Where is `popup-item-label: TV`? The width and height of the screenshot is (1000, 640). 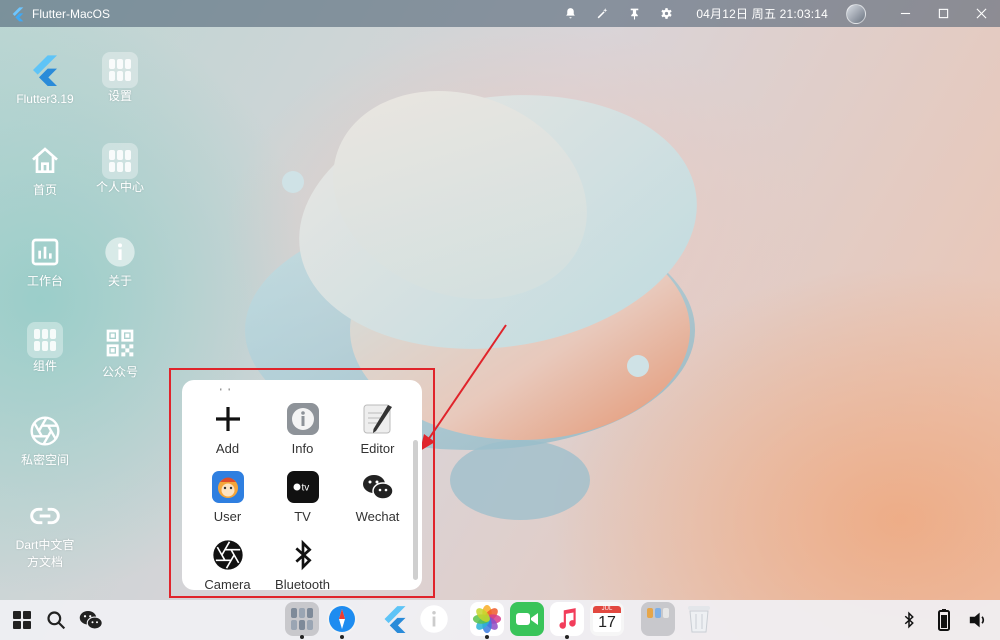 popup-item-label: TV is located at coordinates (302, 516).